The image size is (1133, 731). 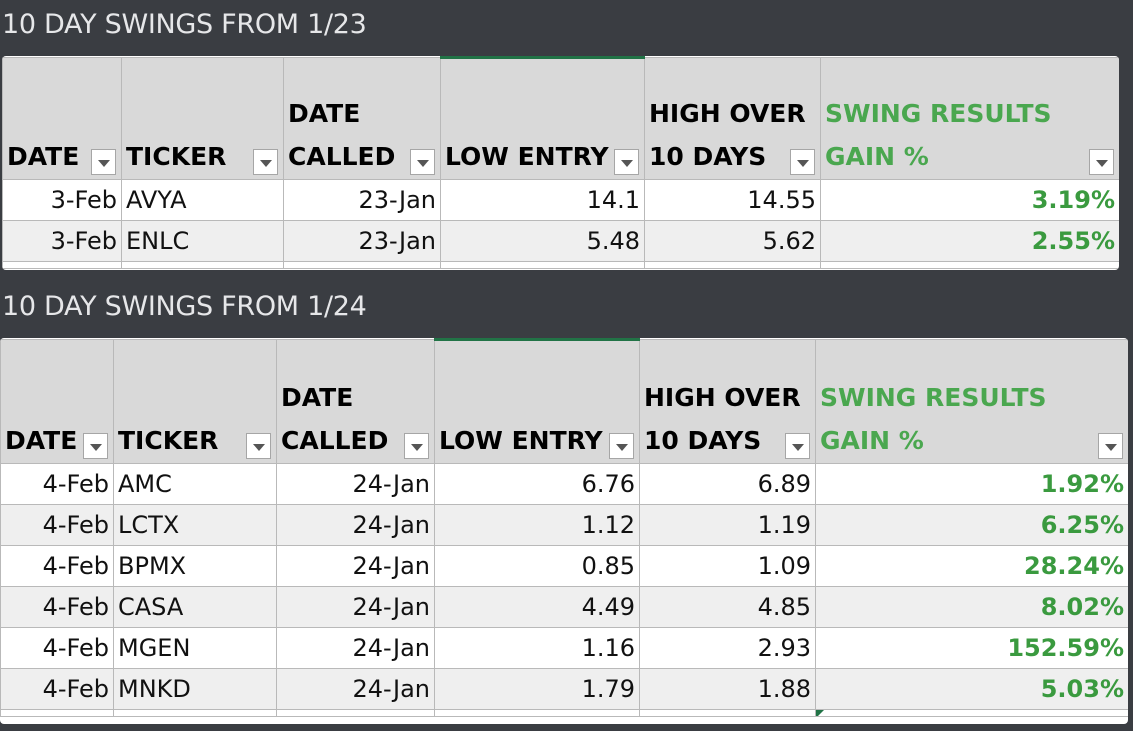 What do you see at coordinates (820, 713) in the screenshot?
I see `cell-error-indicator-icon` at bounding box center [820, 713].